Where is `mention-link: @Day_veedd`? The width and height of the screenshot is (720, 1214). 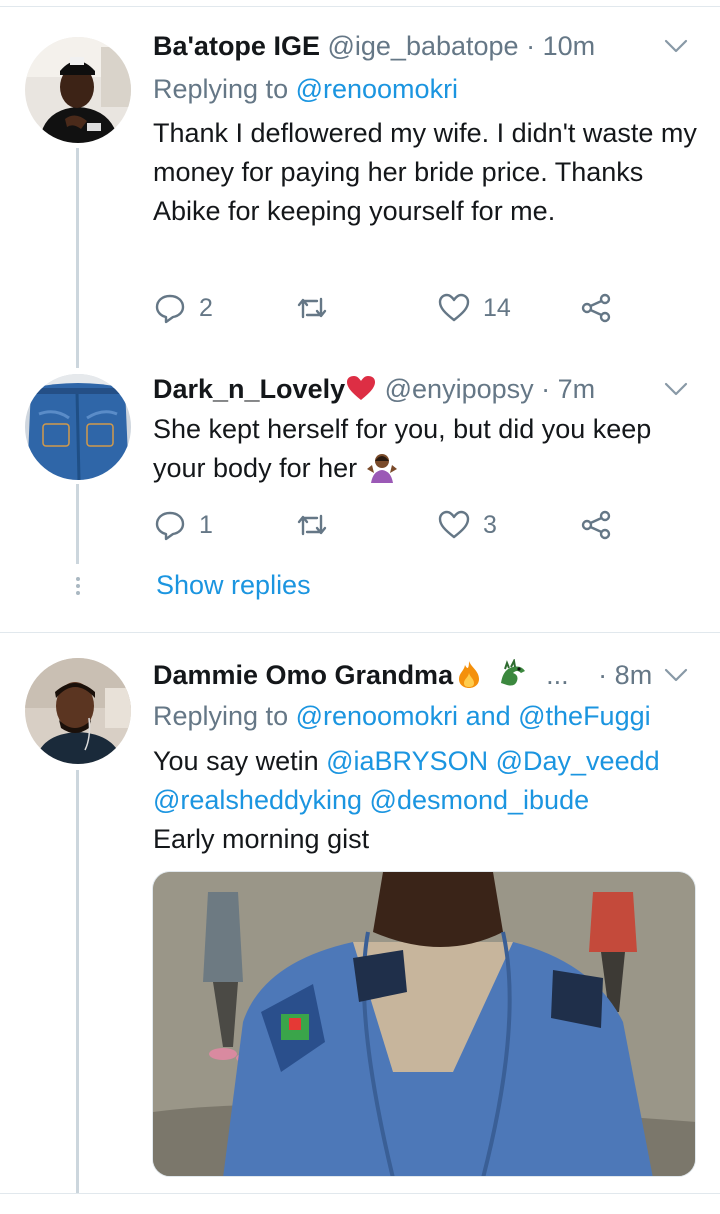 mention-link: @Day_veedd is located at coordinates (578, 761).